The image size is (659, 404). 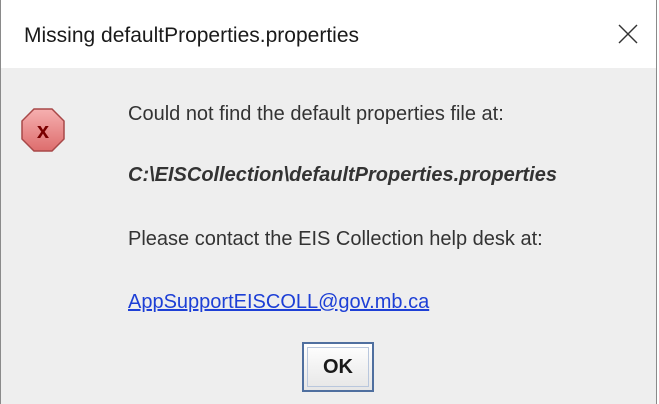 I want to click on ok-button: OK, so click(x=338, y=367).